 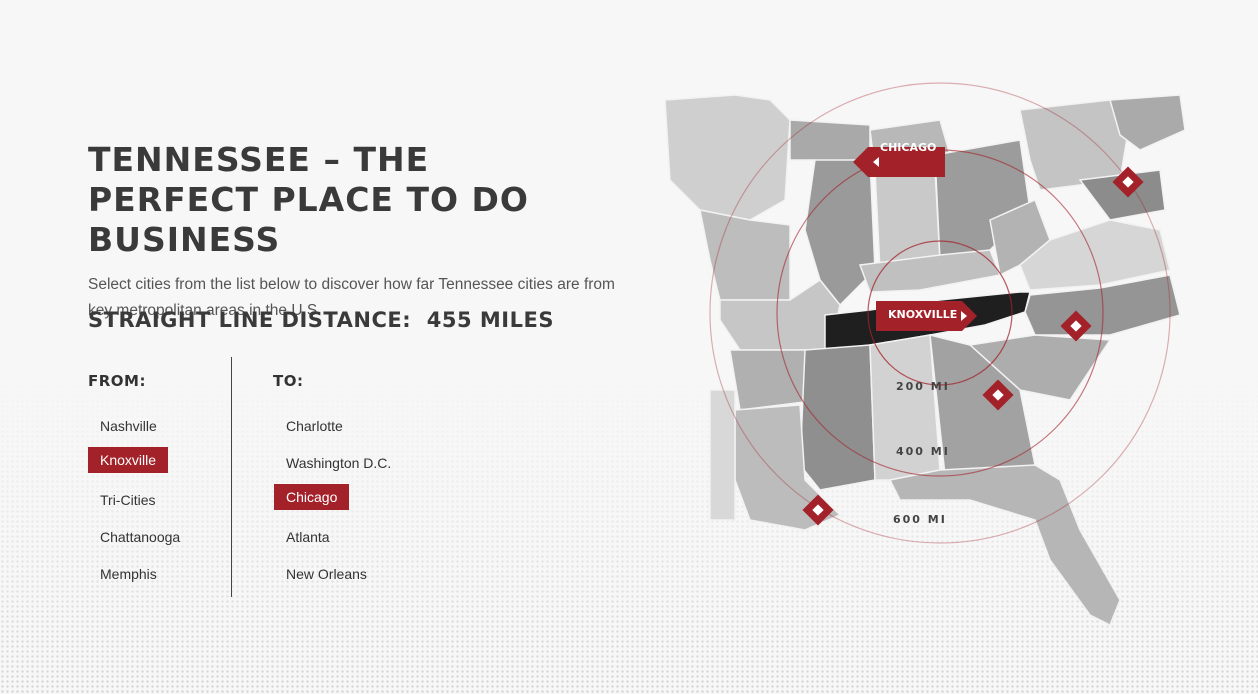 I want to click on to-city-charlotte: Charlotte, so click(x=314, y=426).